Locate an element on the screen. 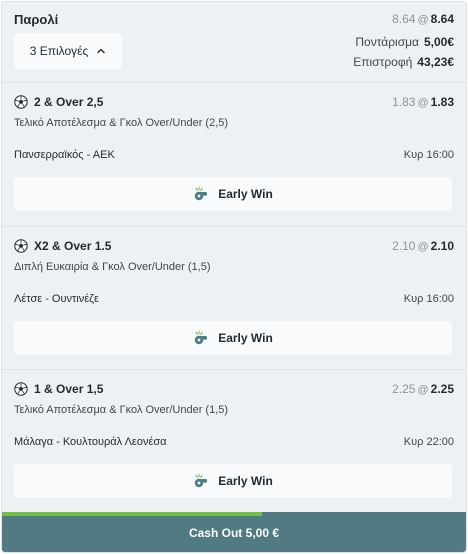 The height and width of the screenshot is (554, 468). leg-event: Λέτσε - Ουντινέζε is located at coordinates (56, 299).